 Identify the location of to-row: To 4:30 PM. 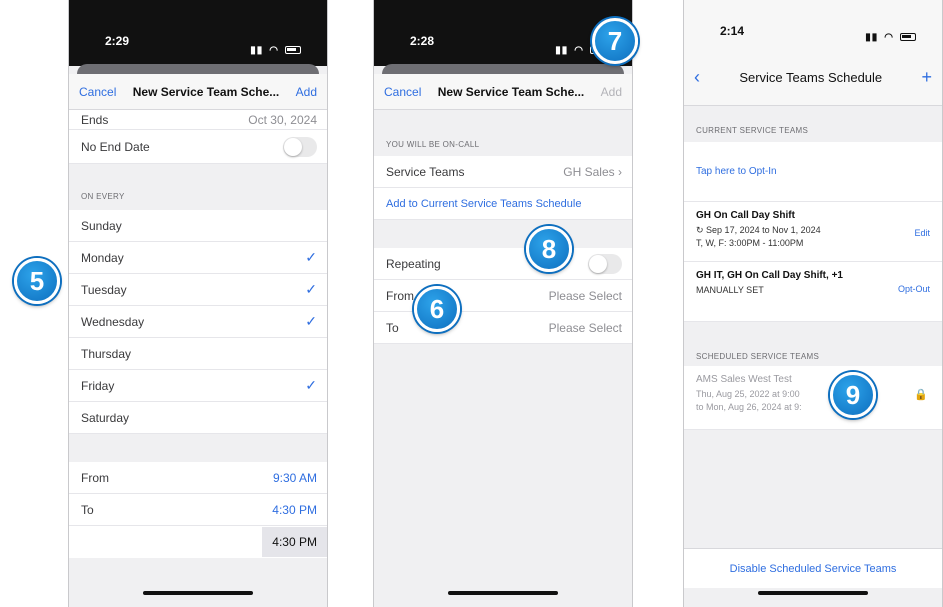
(198, 510).